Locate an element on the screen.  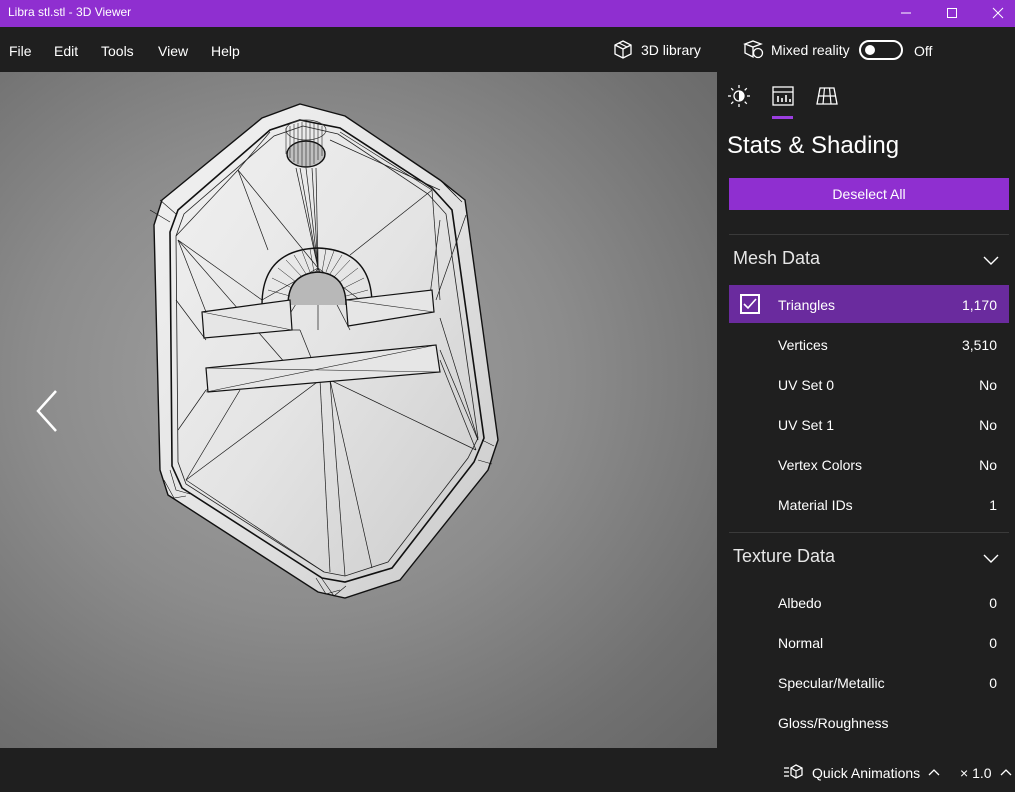
mesh-data-header: Mesh Data is located at coordinates (776, 258).